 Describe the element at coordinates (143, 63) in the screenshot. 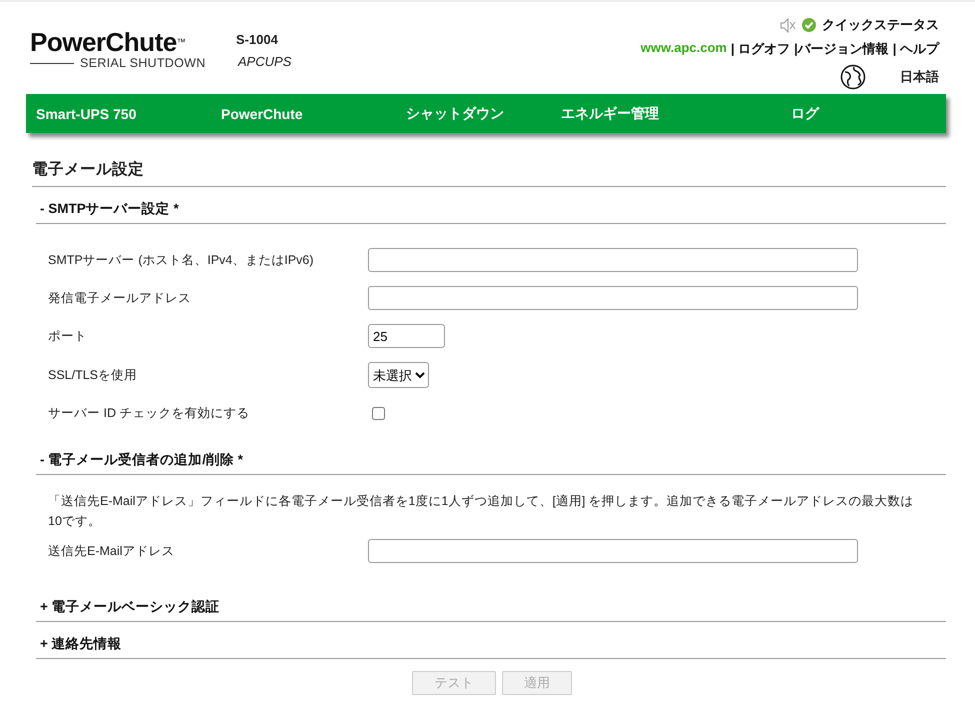

I see `logo-subtitle: SERIAL SHUTDOWN` at that location.